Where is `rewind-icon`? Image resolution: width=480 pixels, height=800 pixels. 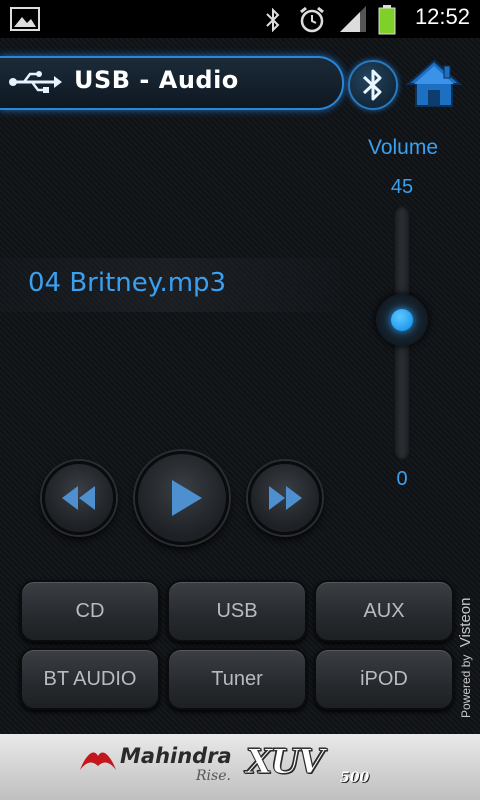 rewind-icon is located at coordinates (78, 498).